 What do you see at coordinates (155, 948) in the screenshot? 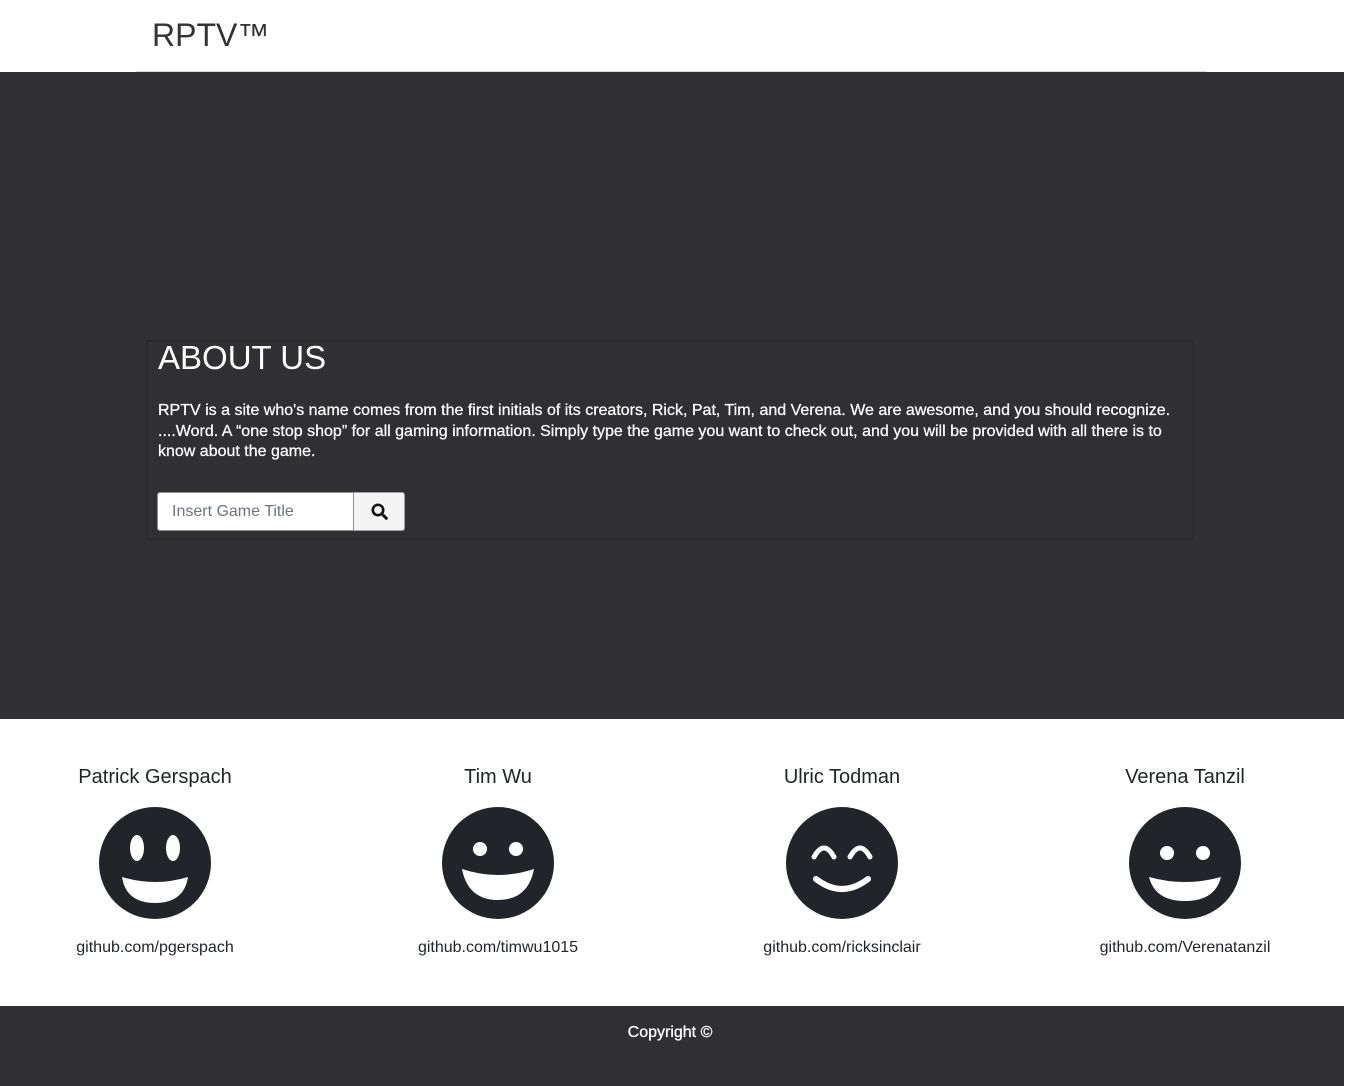
I see `github-link: github.com/pgerspach` at bounding box center [155, 948].